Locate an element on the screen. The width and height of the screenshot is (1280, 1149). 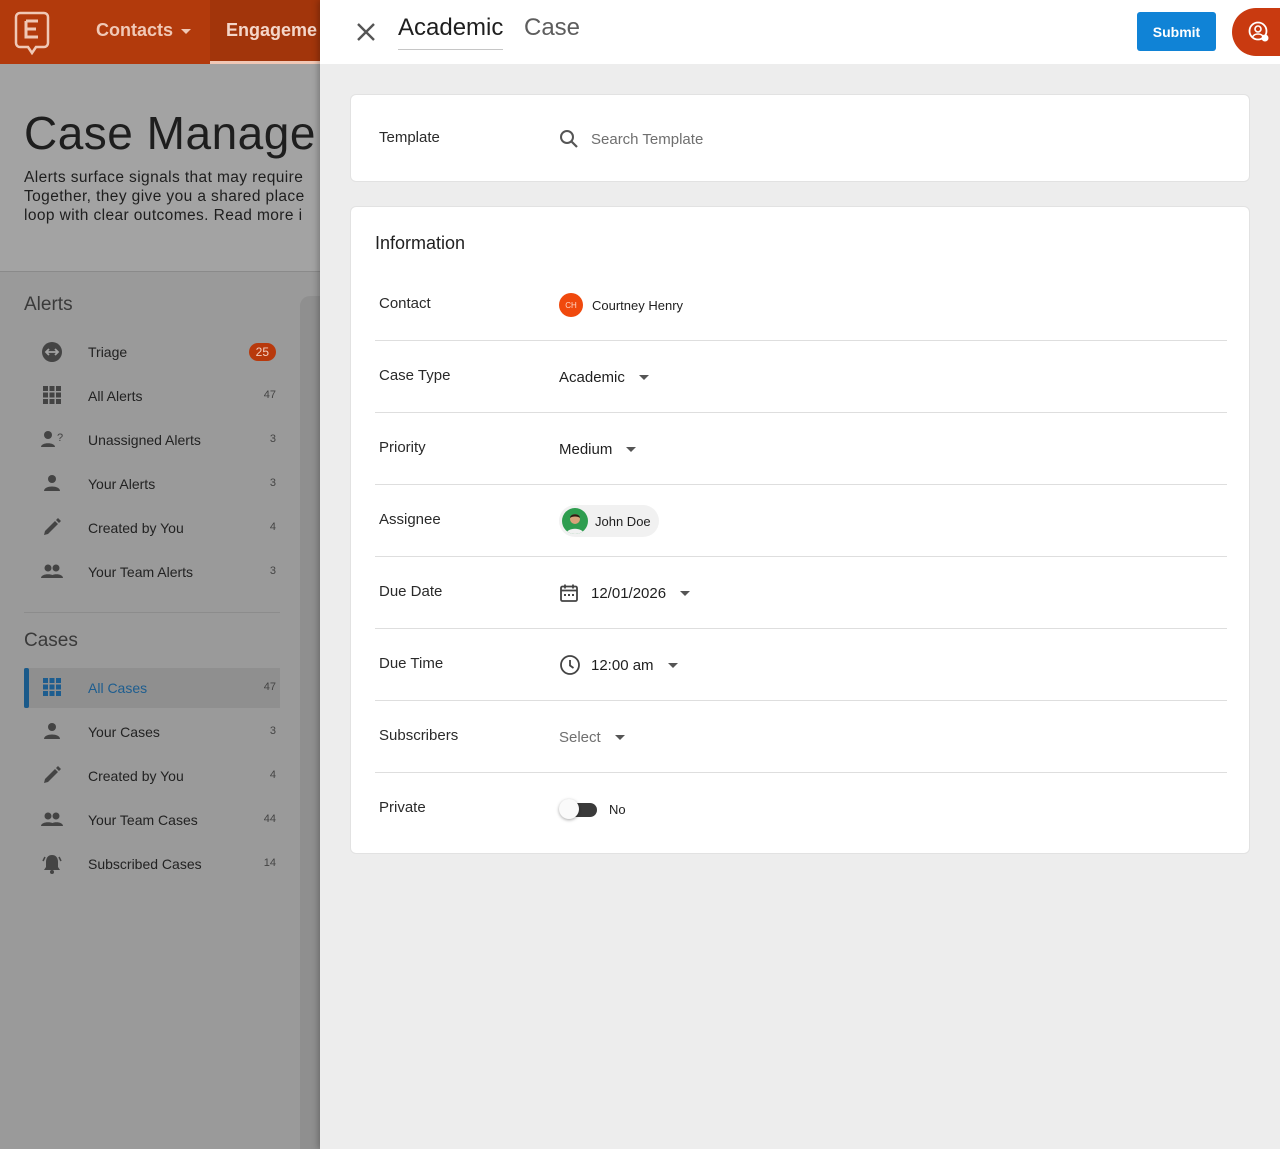
user-menu-button is located at coordinates (1256, 32).